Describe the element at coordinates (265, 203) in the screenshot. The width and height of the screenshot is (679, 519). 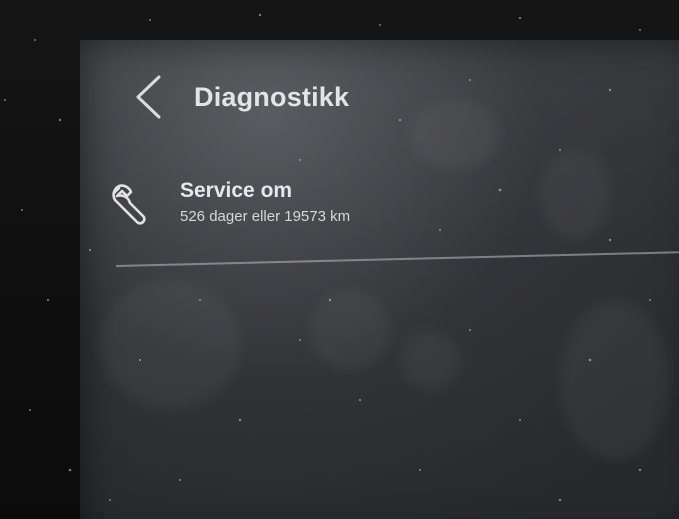
I see `service-text: Service om 526 dager eller 19573 km` at that location.